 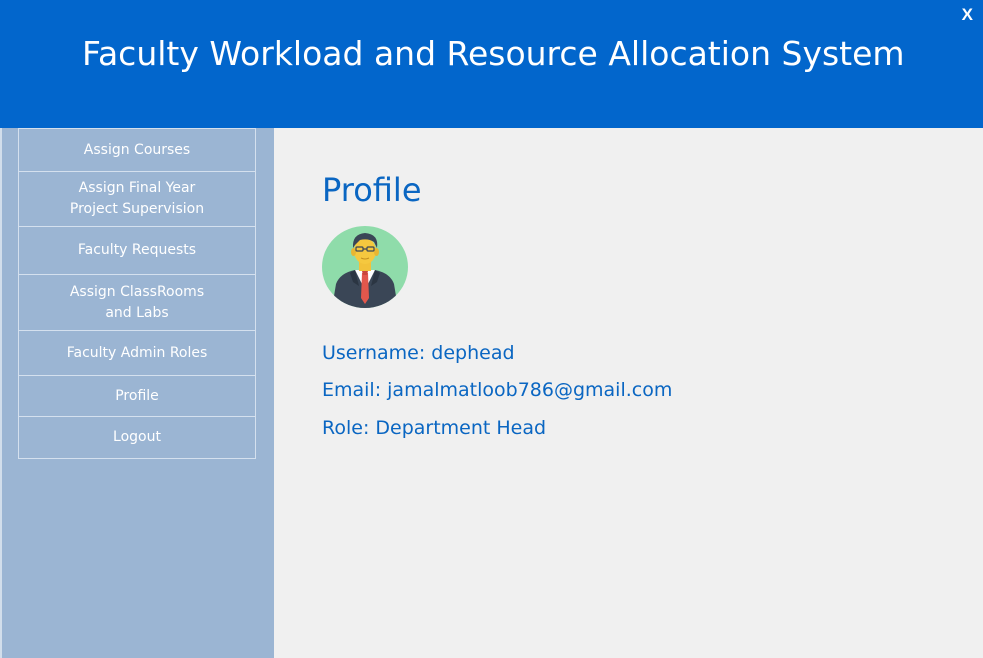 What do you see at coordinates (137, 149) in the screenshot?
I see `sidebar-item-assign-courses: Assign Courses` at bounding box center [137, 149].